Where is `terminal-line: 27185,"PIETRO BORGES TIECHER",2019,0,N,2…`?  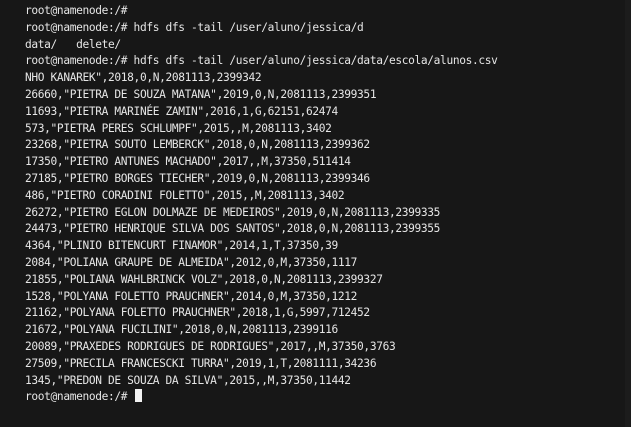 terminal-line: 27185,"PIETRO BORGES TIECHER",2019,0,N,2… is located at coordinates (197, 178).